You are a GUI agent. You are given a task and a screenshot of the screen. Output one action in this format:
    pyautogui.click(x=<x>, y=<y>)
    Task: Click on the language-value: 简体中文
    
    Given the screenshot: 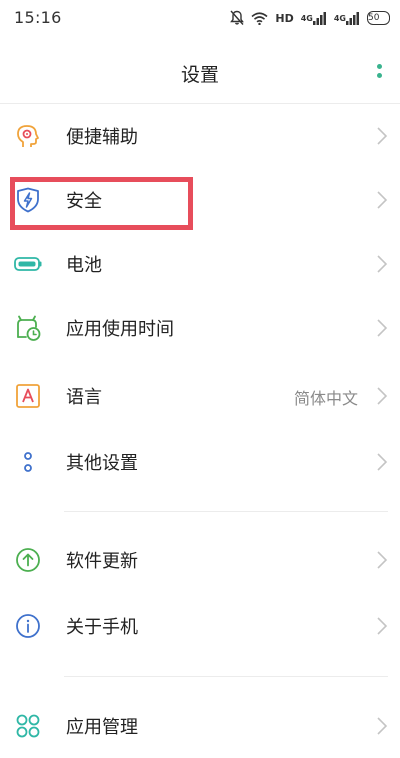 What is the action you would take?
    pyautogui.click(x=325, y=398)
    